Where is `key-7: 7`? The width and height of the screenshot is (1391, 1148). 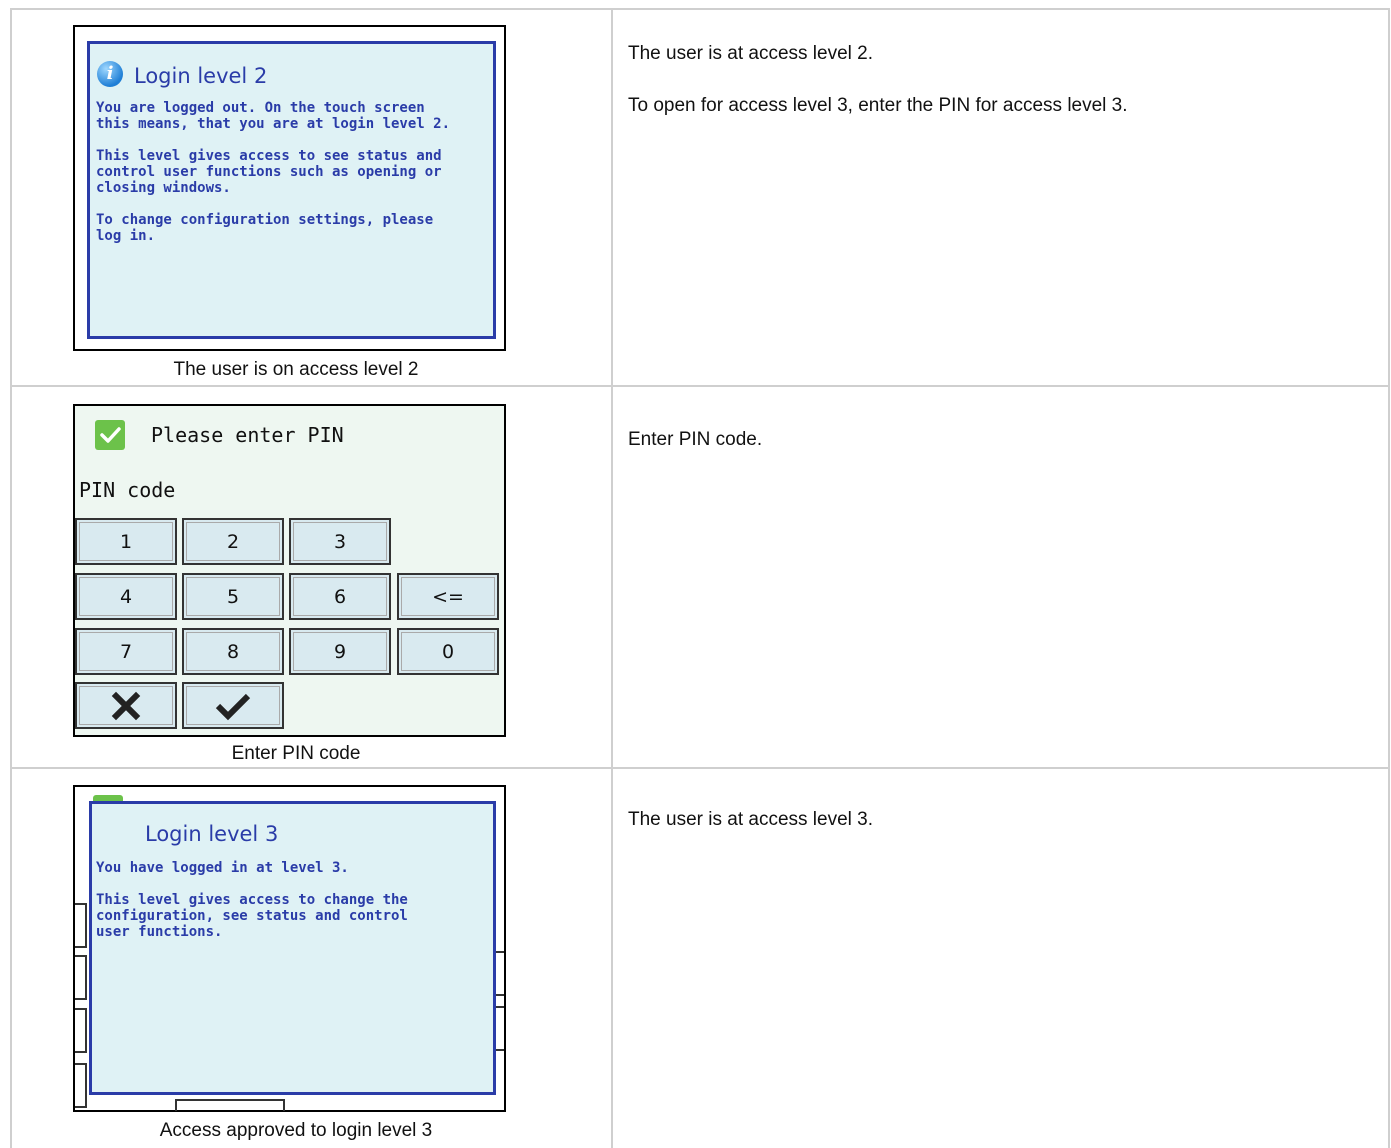
key-7: 7 is located at coordinates (126, 651).